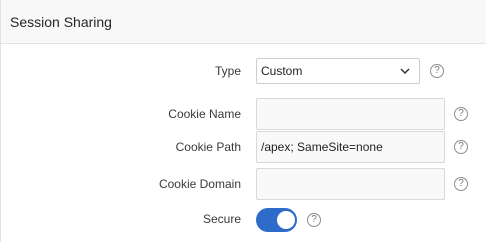 The image size is (486, 242). Describe the element at coordinates (243, 147) in the screenshot. I see `cookie-path-row: Cookie Path /apex; SameSite=none ?` at that location.